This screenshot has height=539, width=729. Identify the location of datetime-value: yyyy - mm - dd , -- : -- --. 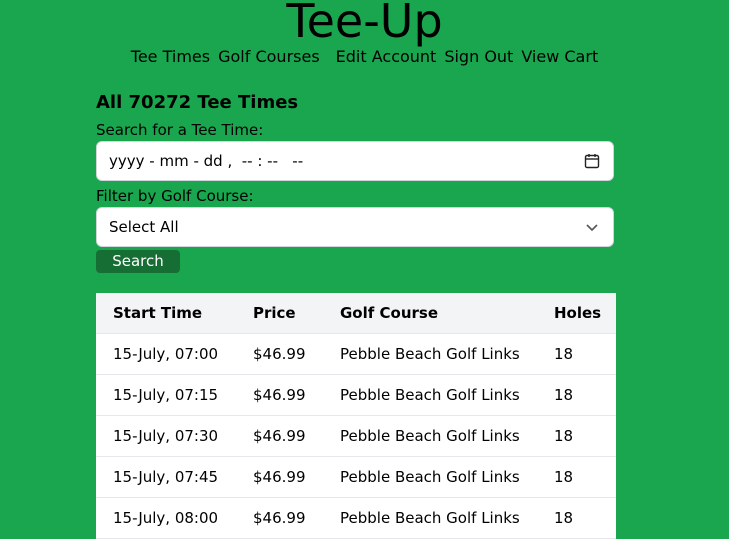
(206, 161).